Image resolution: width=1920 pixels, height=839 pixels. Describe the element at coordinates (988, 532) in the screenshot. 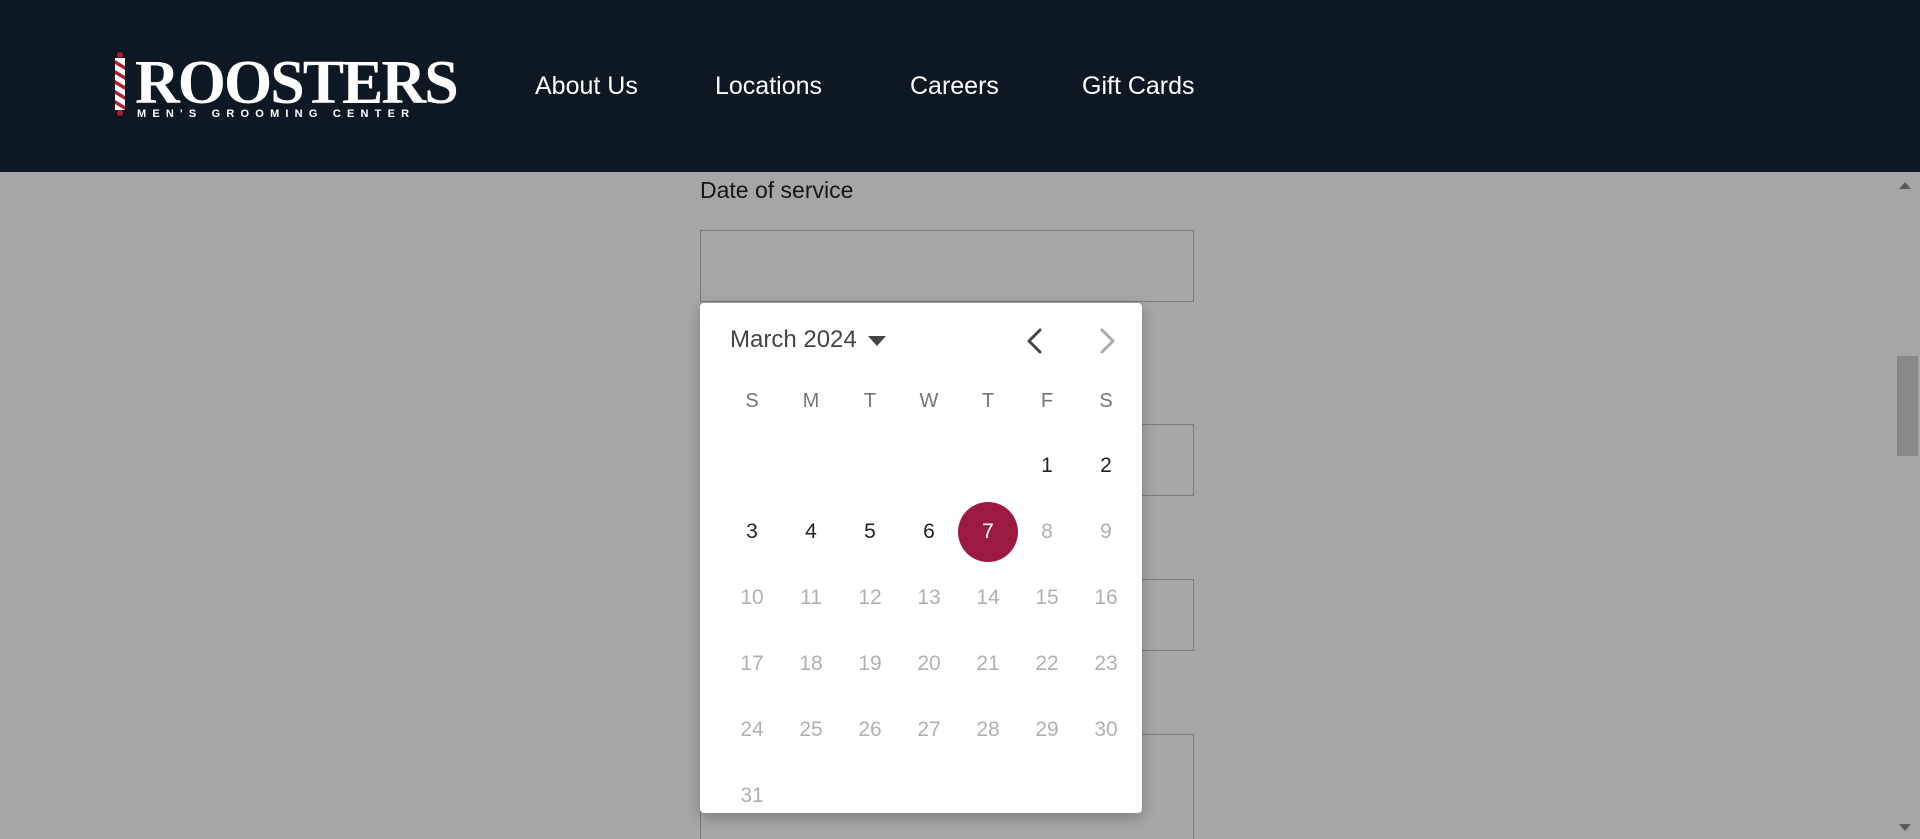

I see `calendar-day-selected: 7` at that location.